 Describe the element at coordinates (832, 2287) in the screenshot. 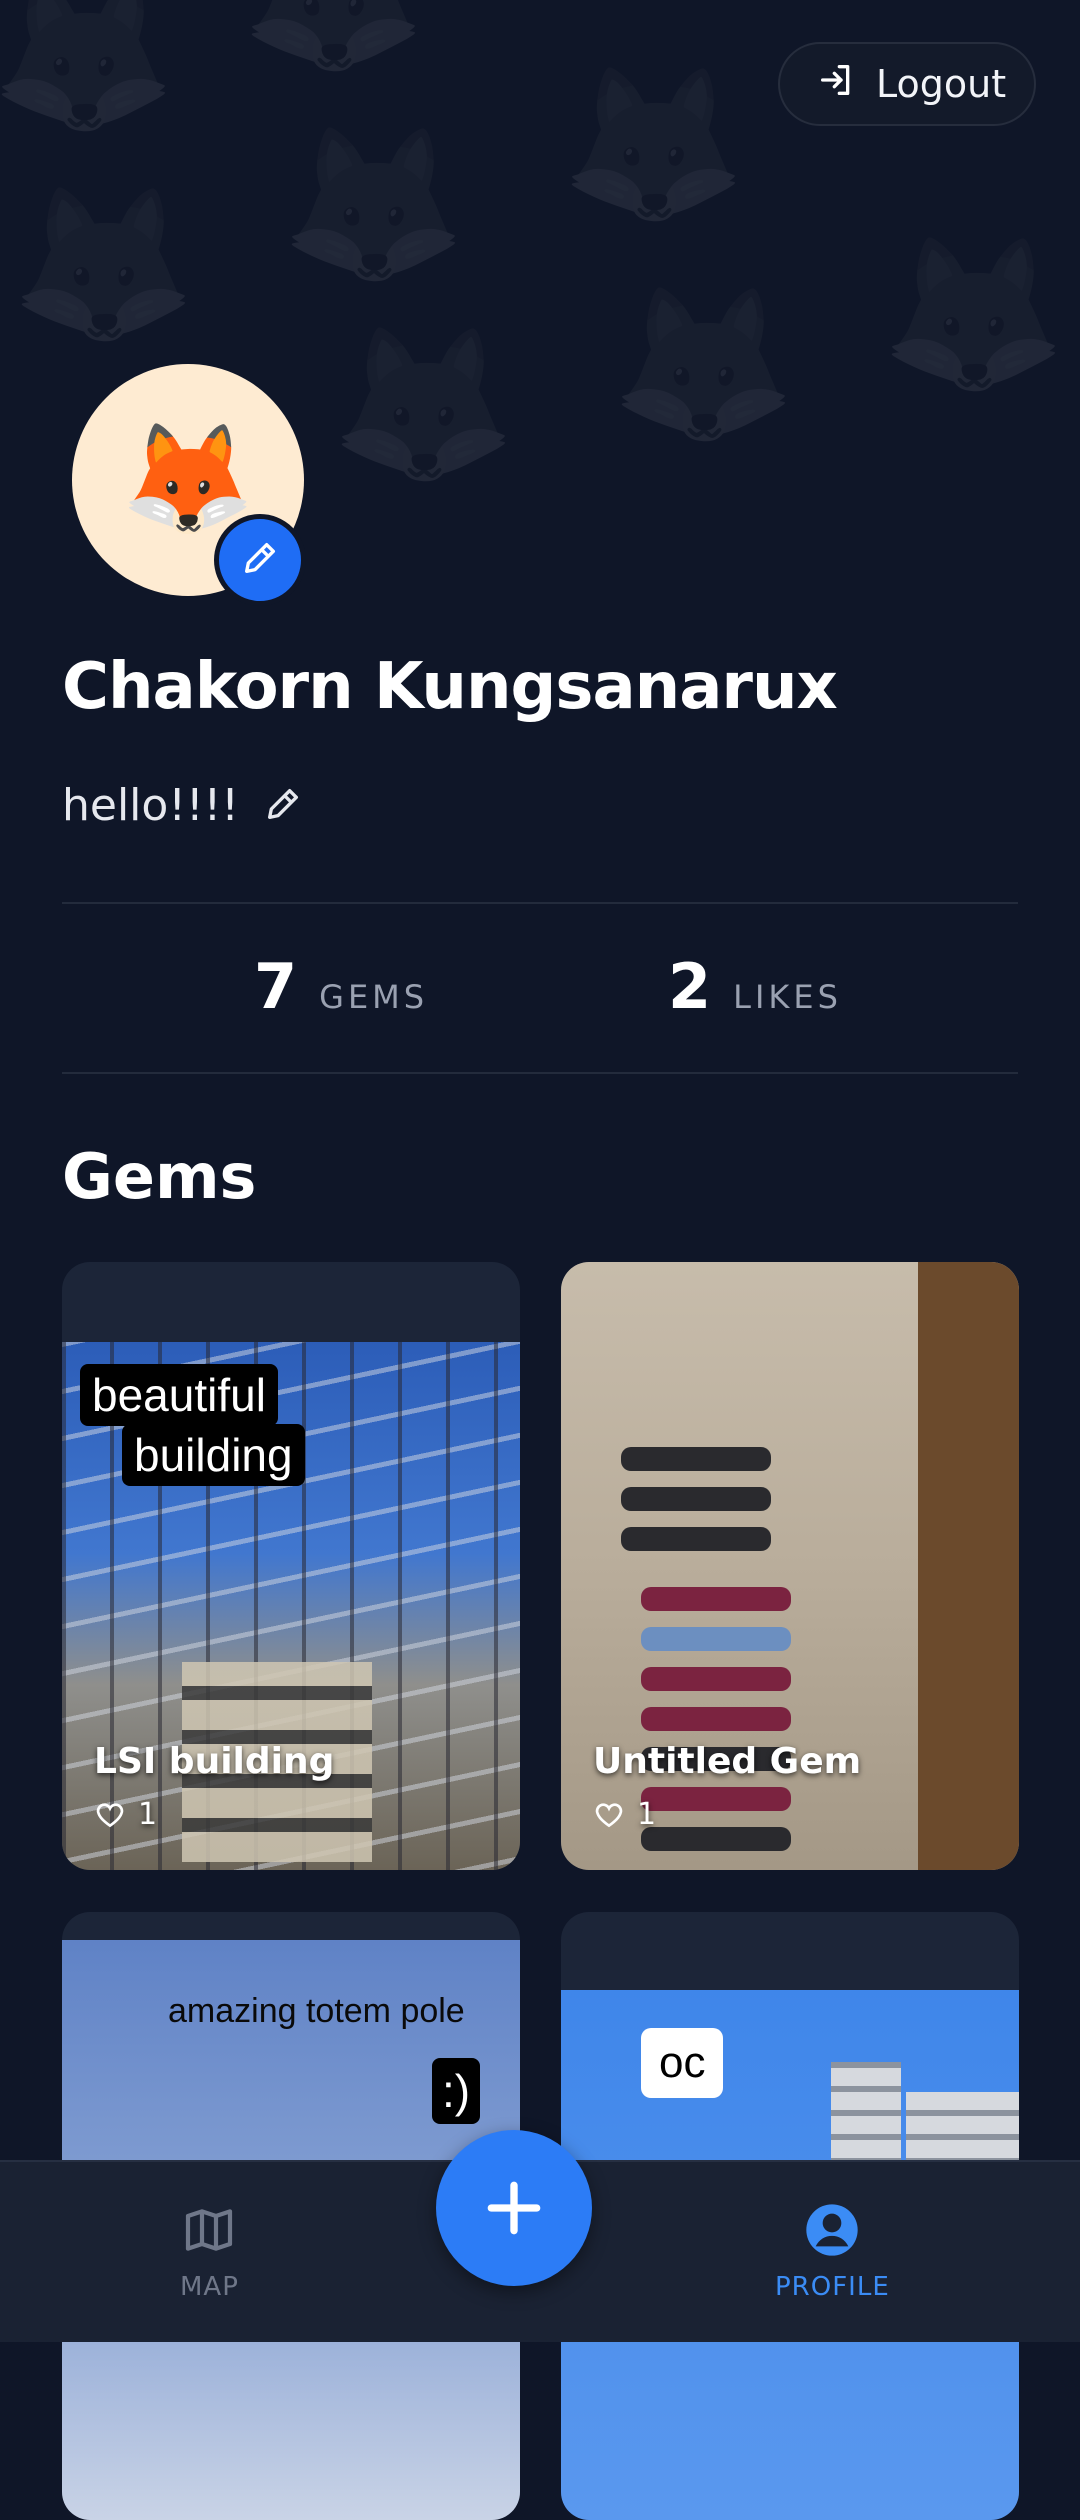

I see `nav-profile-label: PROFILE` at that location.